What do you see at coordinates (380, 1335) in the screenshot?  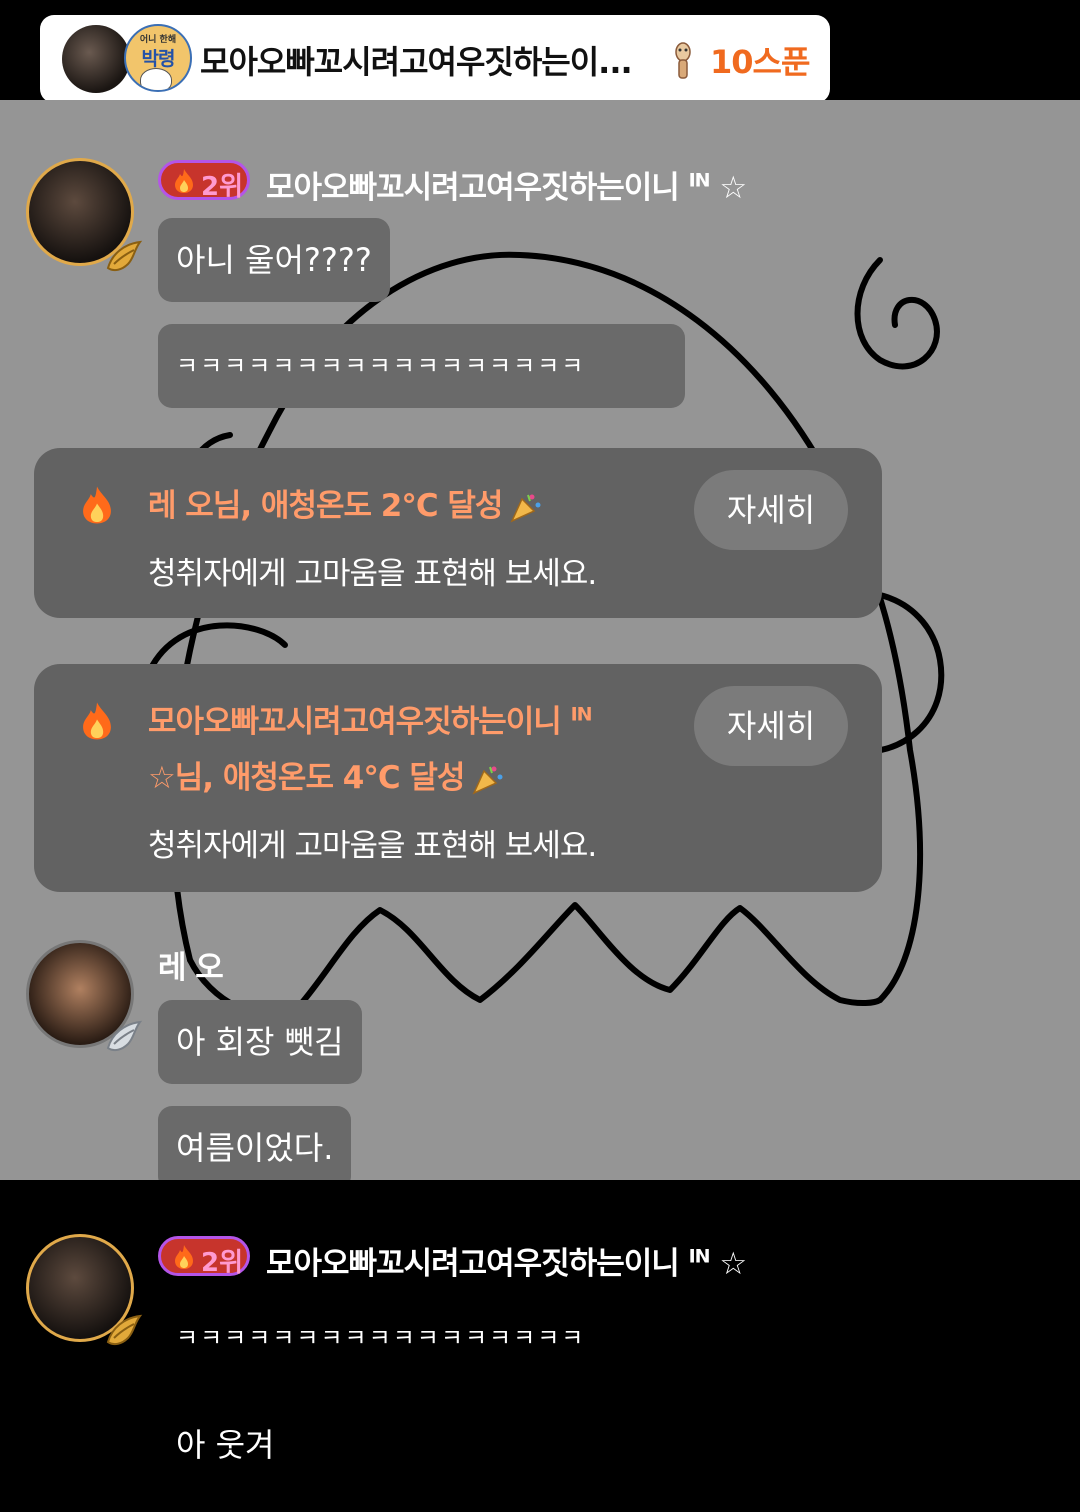 I see `chat-message: ㅋㅋㅋㅋㅋㅋㅋㅋㅋㅋㅋㅋㅋㅋㅋㅋㅋ` at bounding box center [380, 1335].